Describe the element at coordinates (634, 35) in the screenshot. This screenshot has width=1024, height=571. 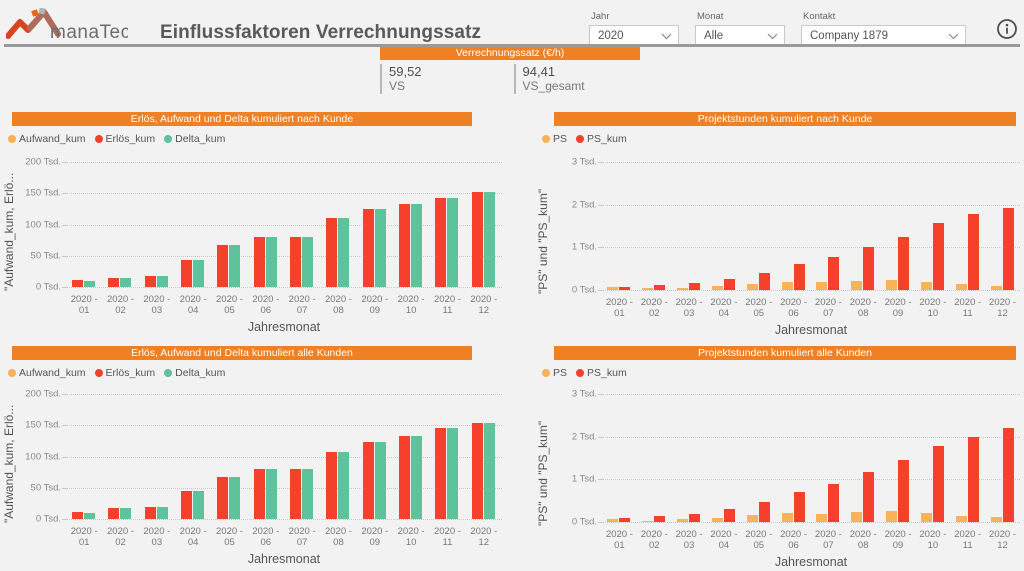
I see `filter-jahr-select: 2020` at that location.